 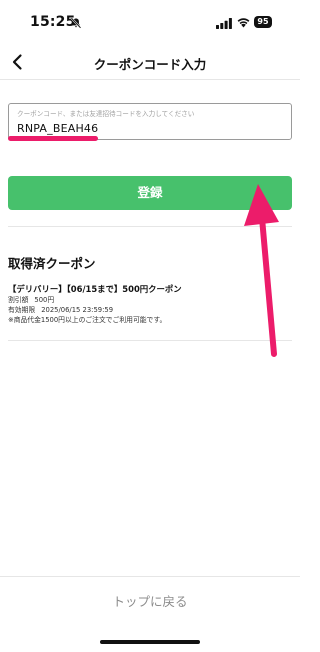 I want to click on coupon-code-placeholder: クーポンコード、または友達招待コードを入力してください, so click(x=106, y=114).